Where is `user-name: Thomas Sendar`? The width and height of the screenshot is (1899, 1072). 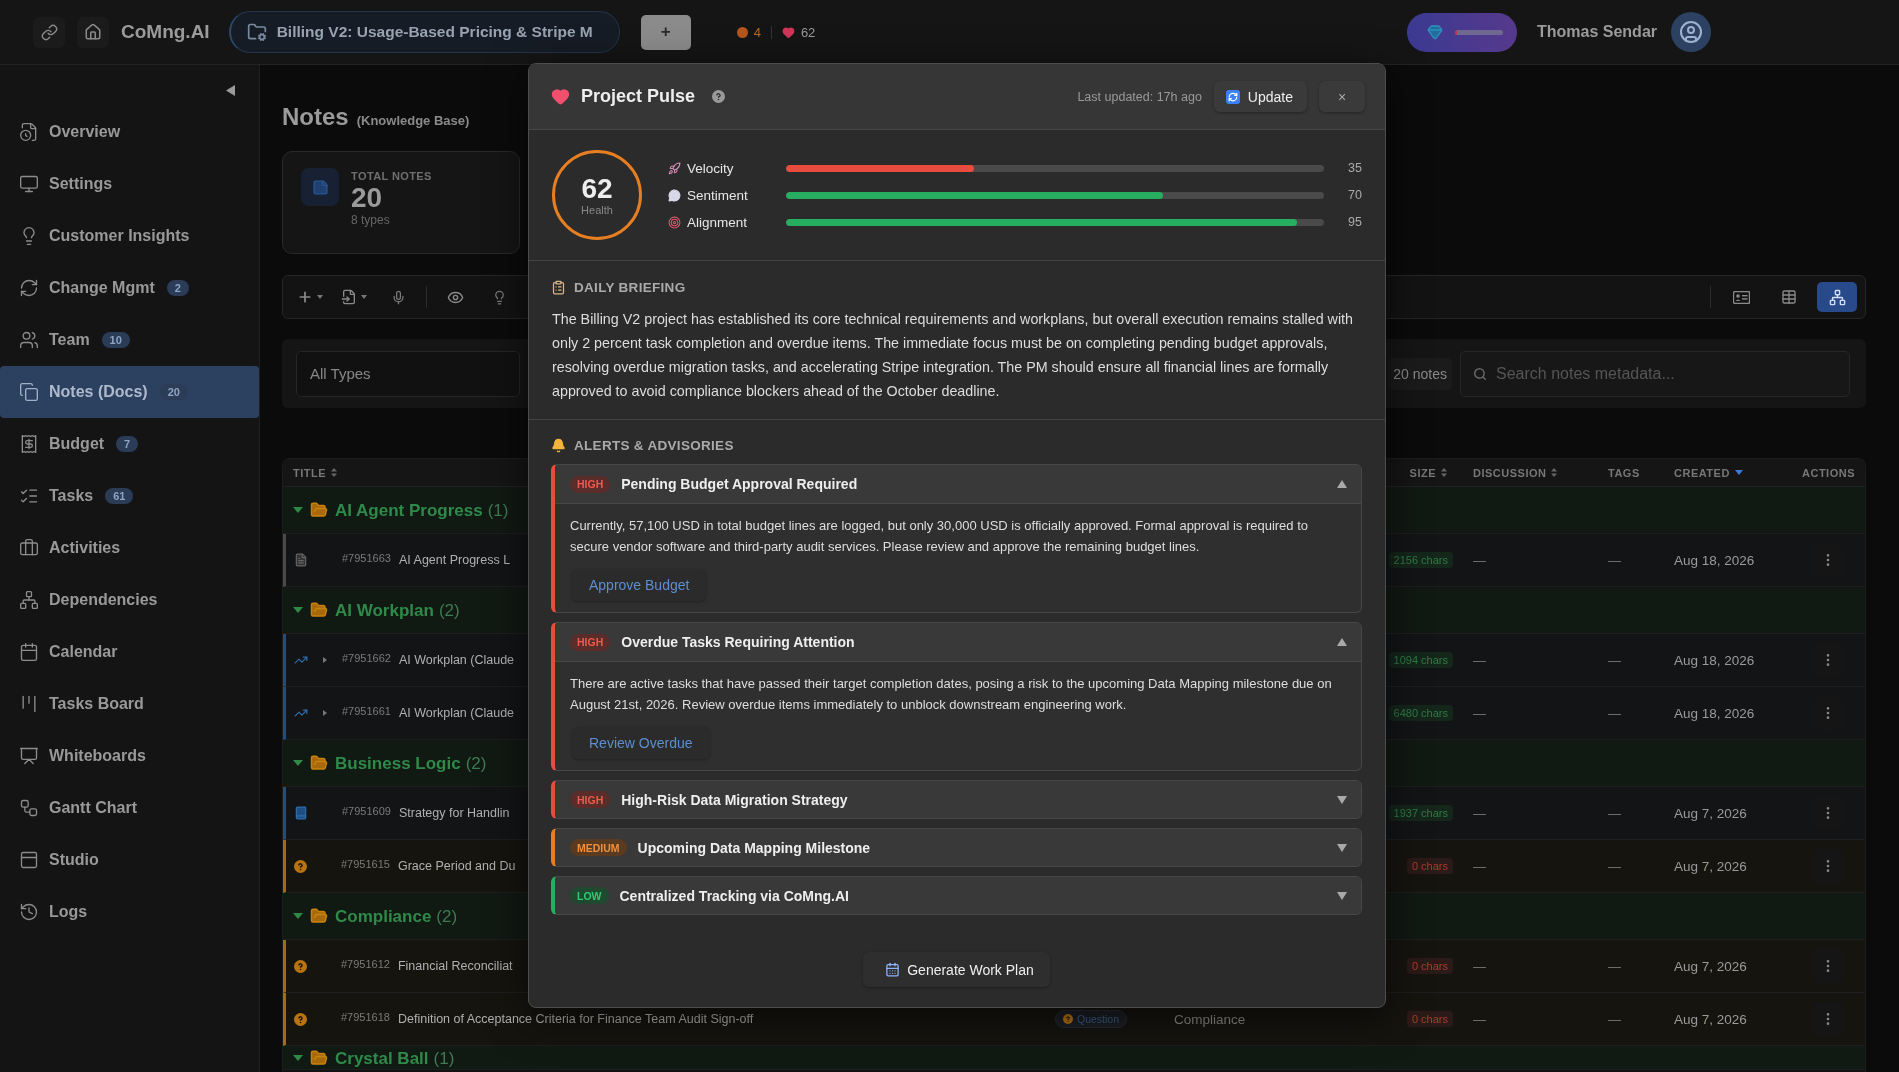 user-name: Thomas Sendar is located at coordinates (1596, 32).